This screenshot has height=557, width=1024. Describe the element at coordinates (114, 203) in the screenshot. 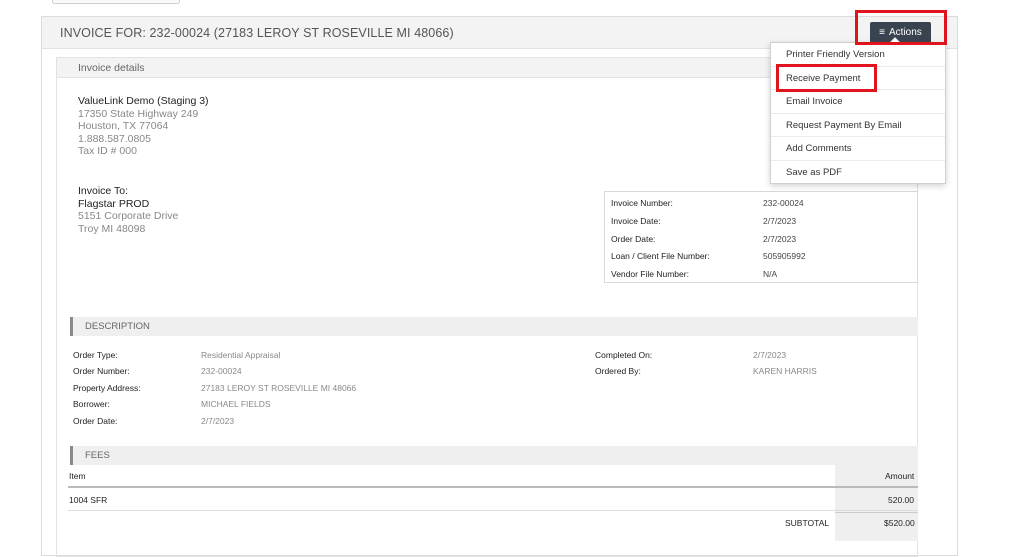

I see `bill-to-name: Flagstar PROD` at that location.